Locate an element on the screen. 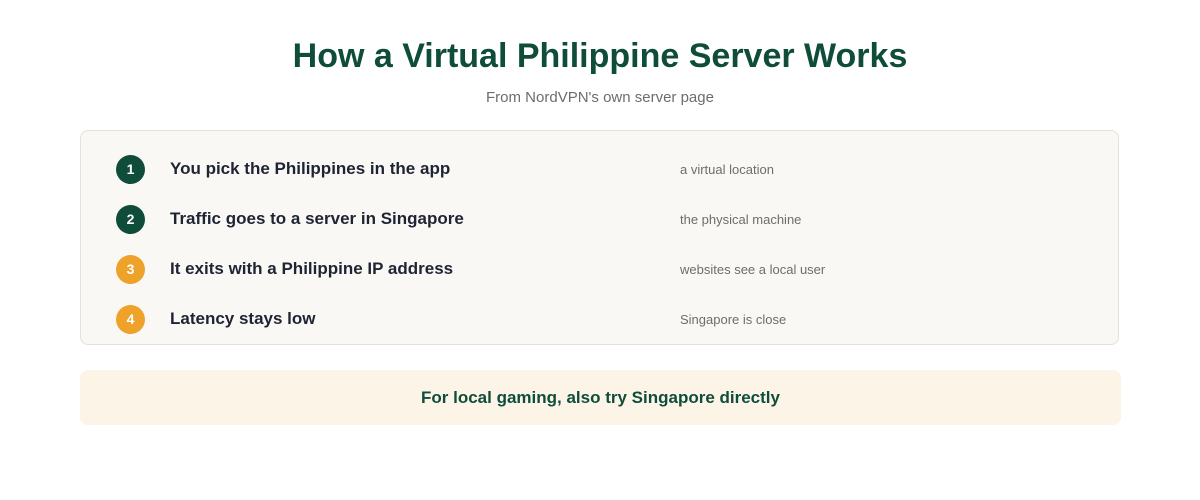 This screenshot has width=1200, height=500. step-number-badge: 1 is located at coordinates (130, 169).